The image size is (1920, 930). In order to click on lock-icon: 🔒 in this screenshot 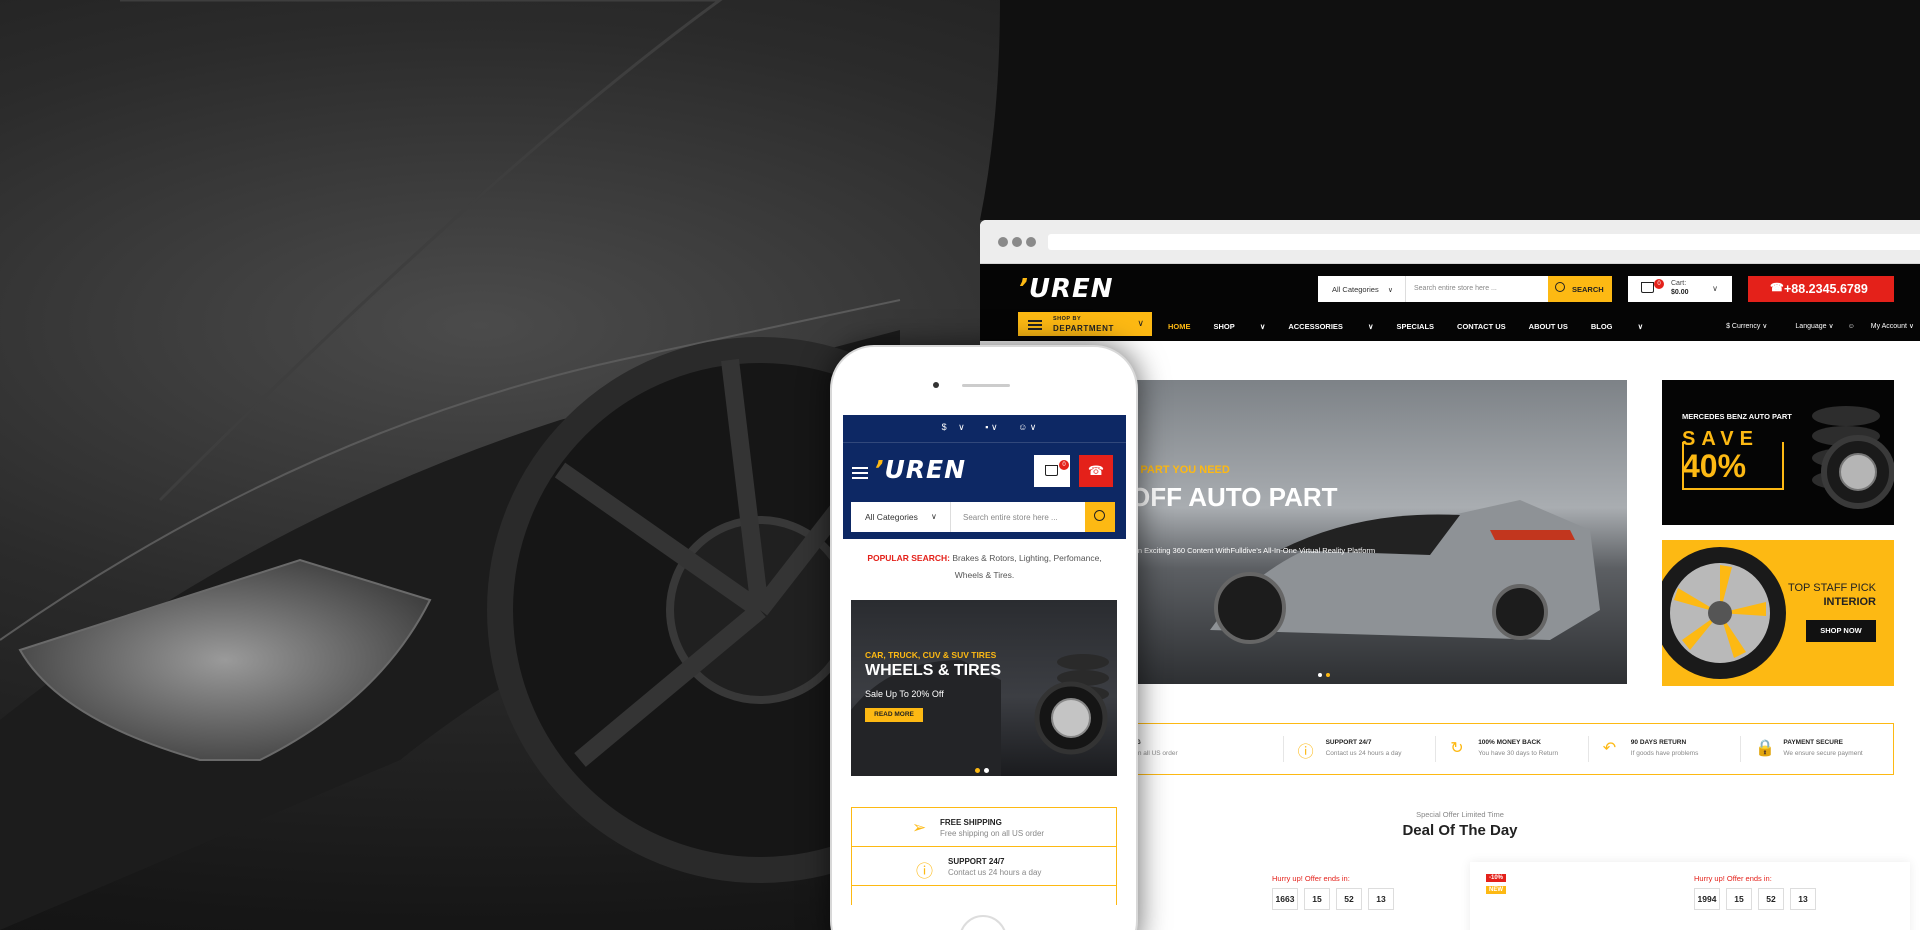, I will do `click(1765, 748)`.